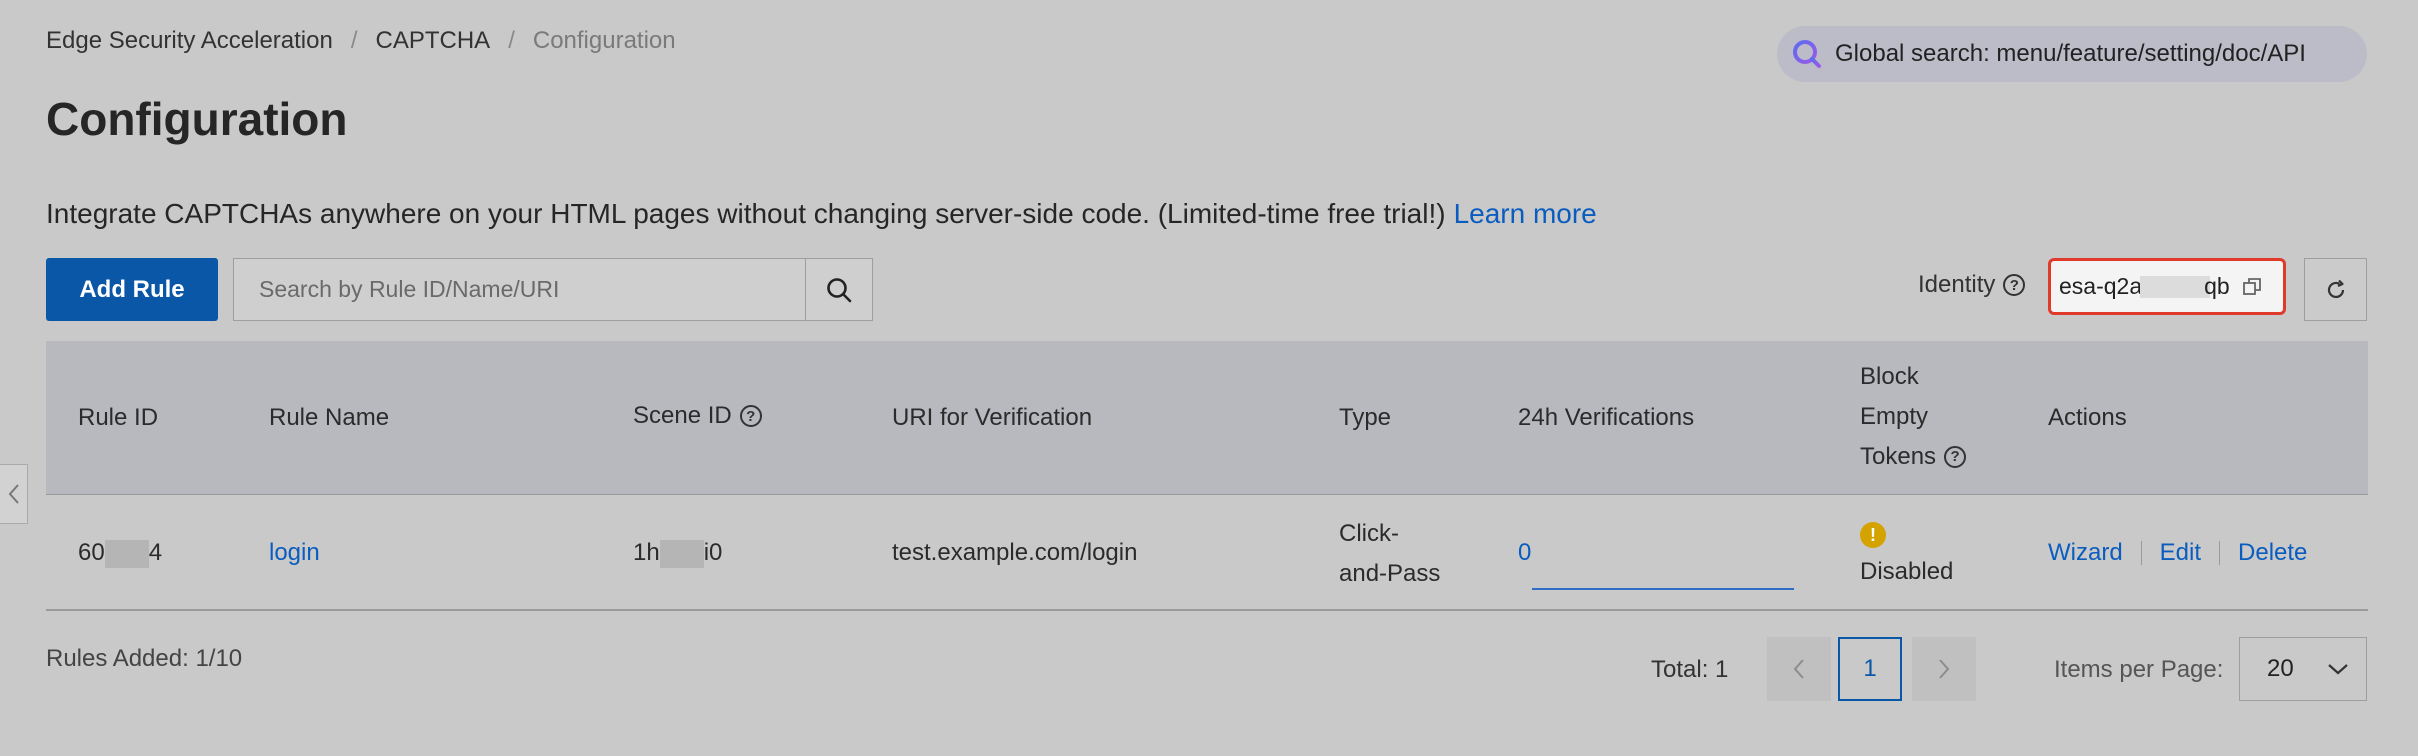 Image resolution: width=2418 pixels, height=756 pixels. I want to click on identity-label: Identity ?, so click(1972, 285).